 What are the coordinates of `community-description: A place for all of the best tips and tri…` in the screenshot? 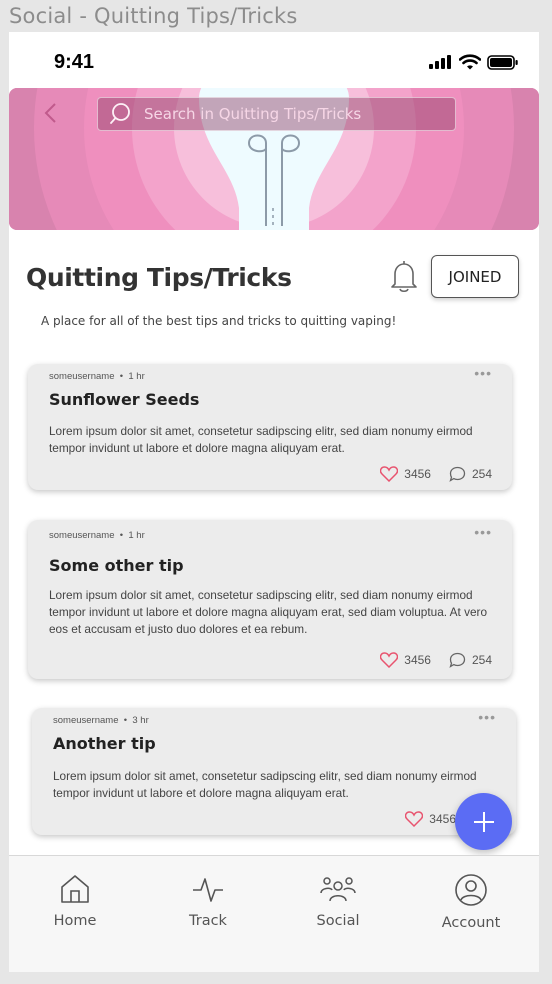 It's located at (219, 321).